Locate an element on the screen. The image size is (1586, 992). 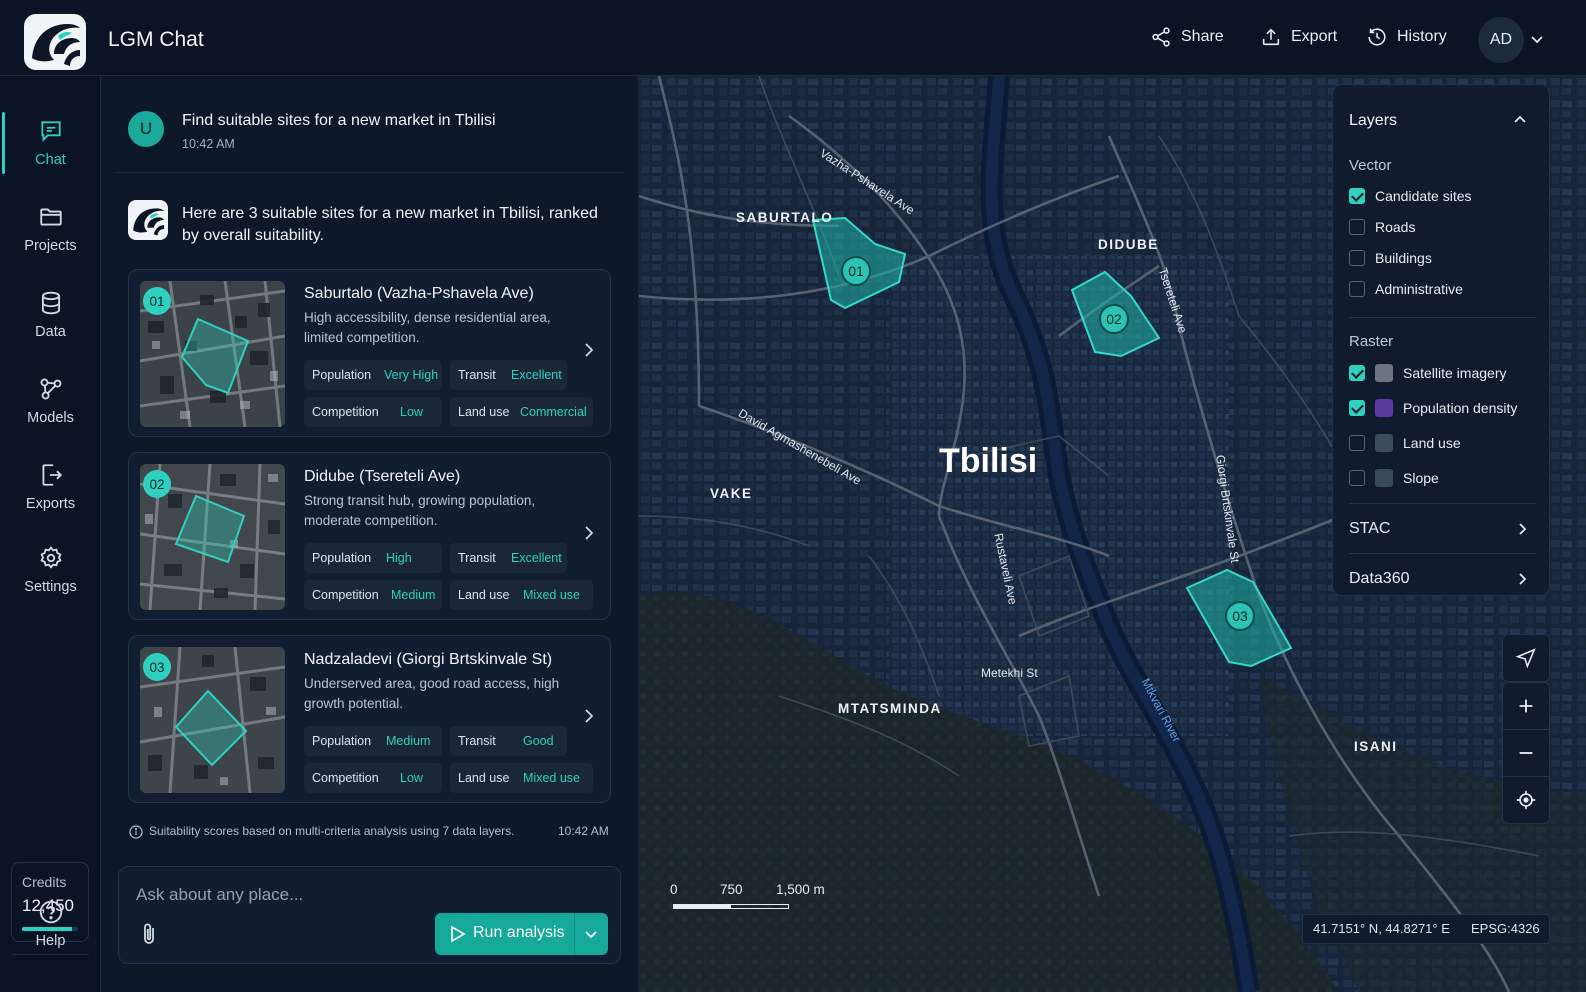
tag-transit: Transit Excellent is located at coordinates (508, 375).